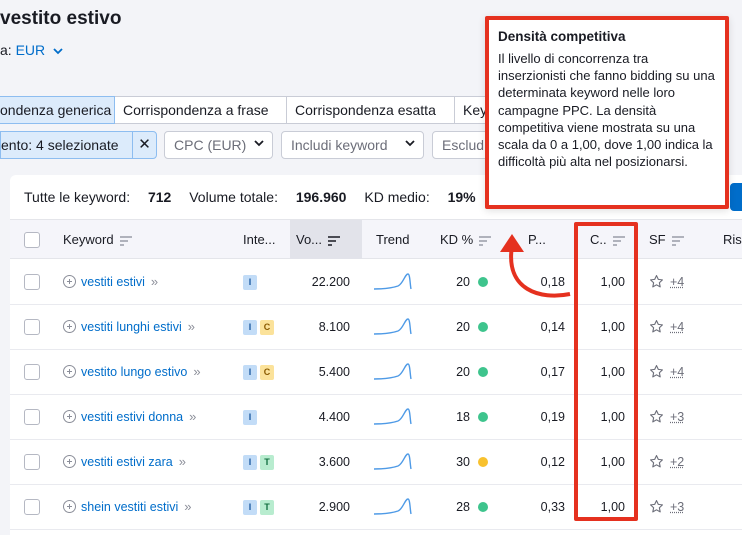 This screenshot has height=535, width=742. What do you see at coordinates (461, 197) in the screenshot?
I see `average-kd: 19%` at bounding box center [461, 197].